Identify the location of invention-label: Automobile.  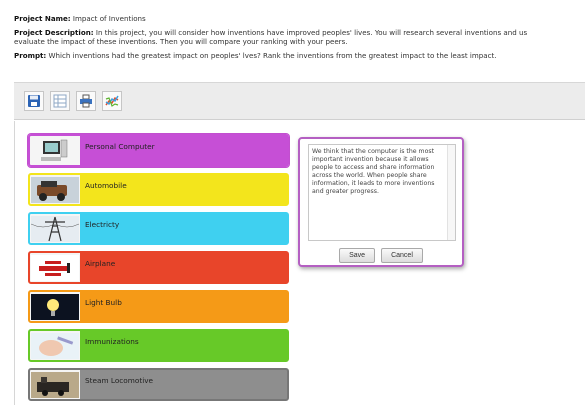
(106, 185).